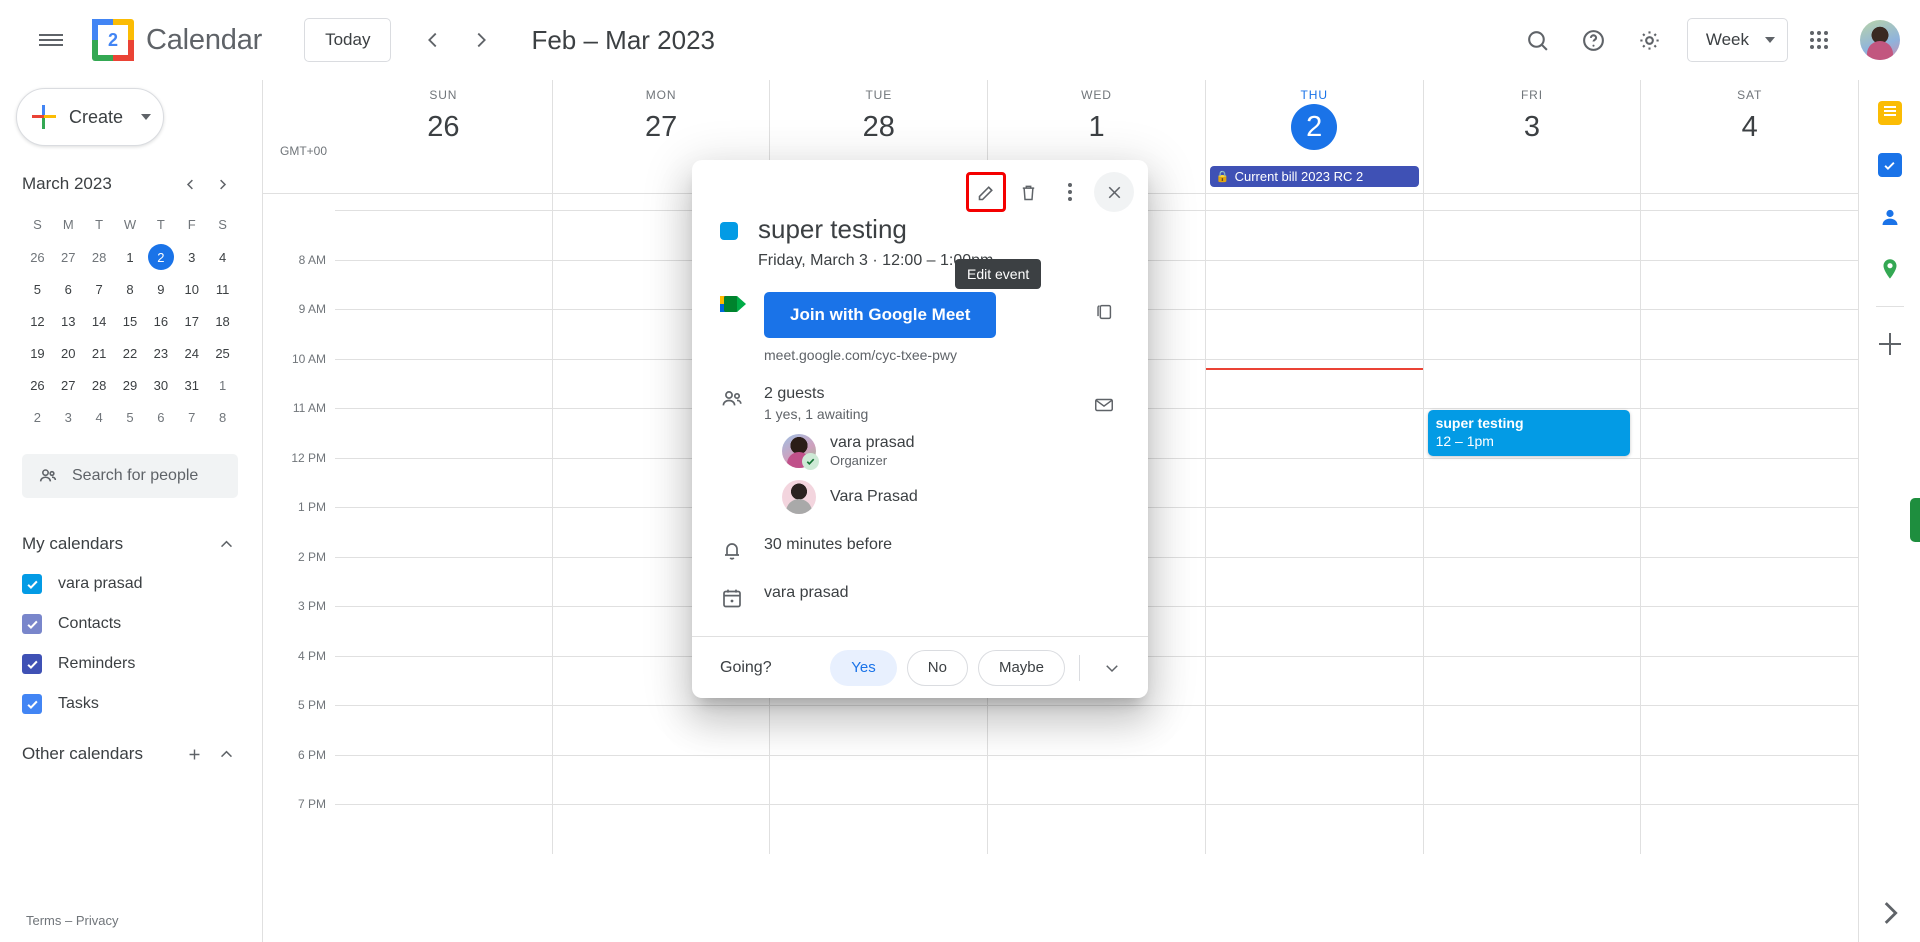  What do you see at coordinates (132, 584) in the screenshot?
I see `calendar-list-item: vara prasad` at bounding box center [132, 584].